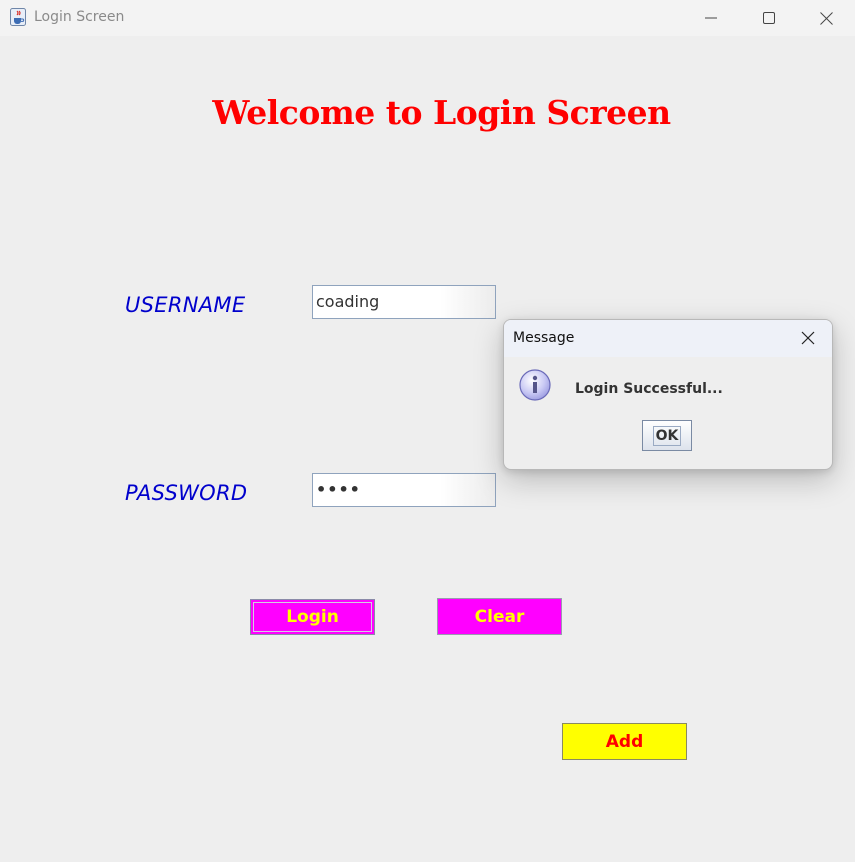 This screenshot has width=855, height=862. What do you see at coordinates (499, 616) in the screenshot?
I see `clear-button: Clear` at bounding box center [499, 616].